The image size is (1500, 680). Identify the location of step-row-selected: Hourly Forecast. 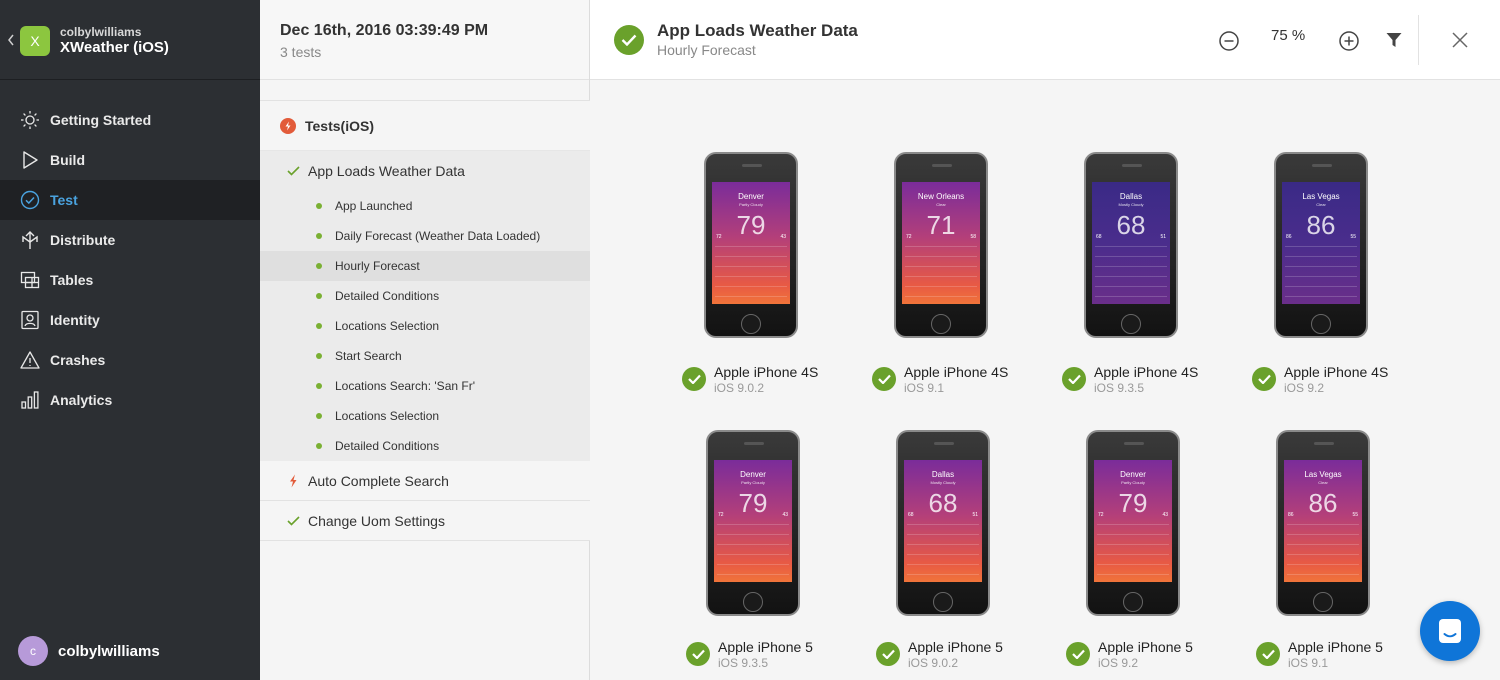
(425, 266).